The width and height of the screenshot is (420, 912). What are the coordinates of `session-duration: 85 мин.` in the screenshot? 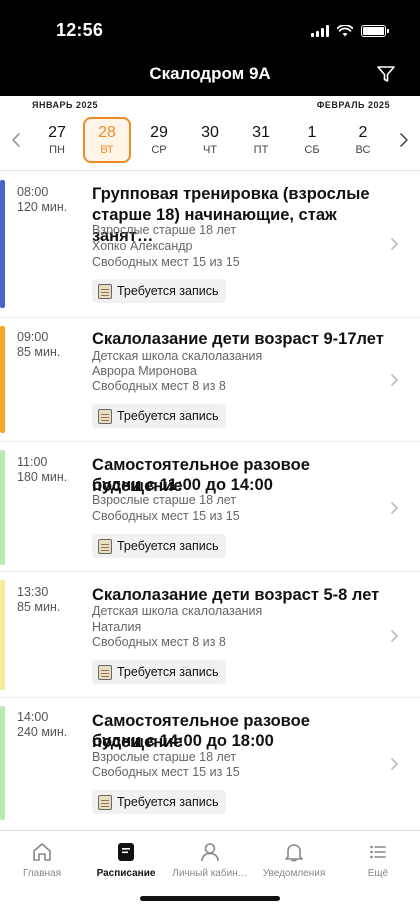 It's located at (39, 607).